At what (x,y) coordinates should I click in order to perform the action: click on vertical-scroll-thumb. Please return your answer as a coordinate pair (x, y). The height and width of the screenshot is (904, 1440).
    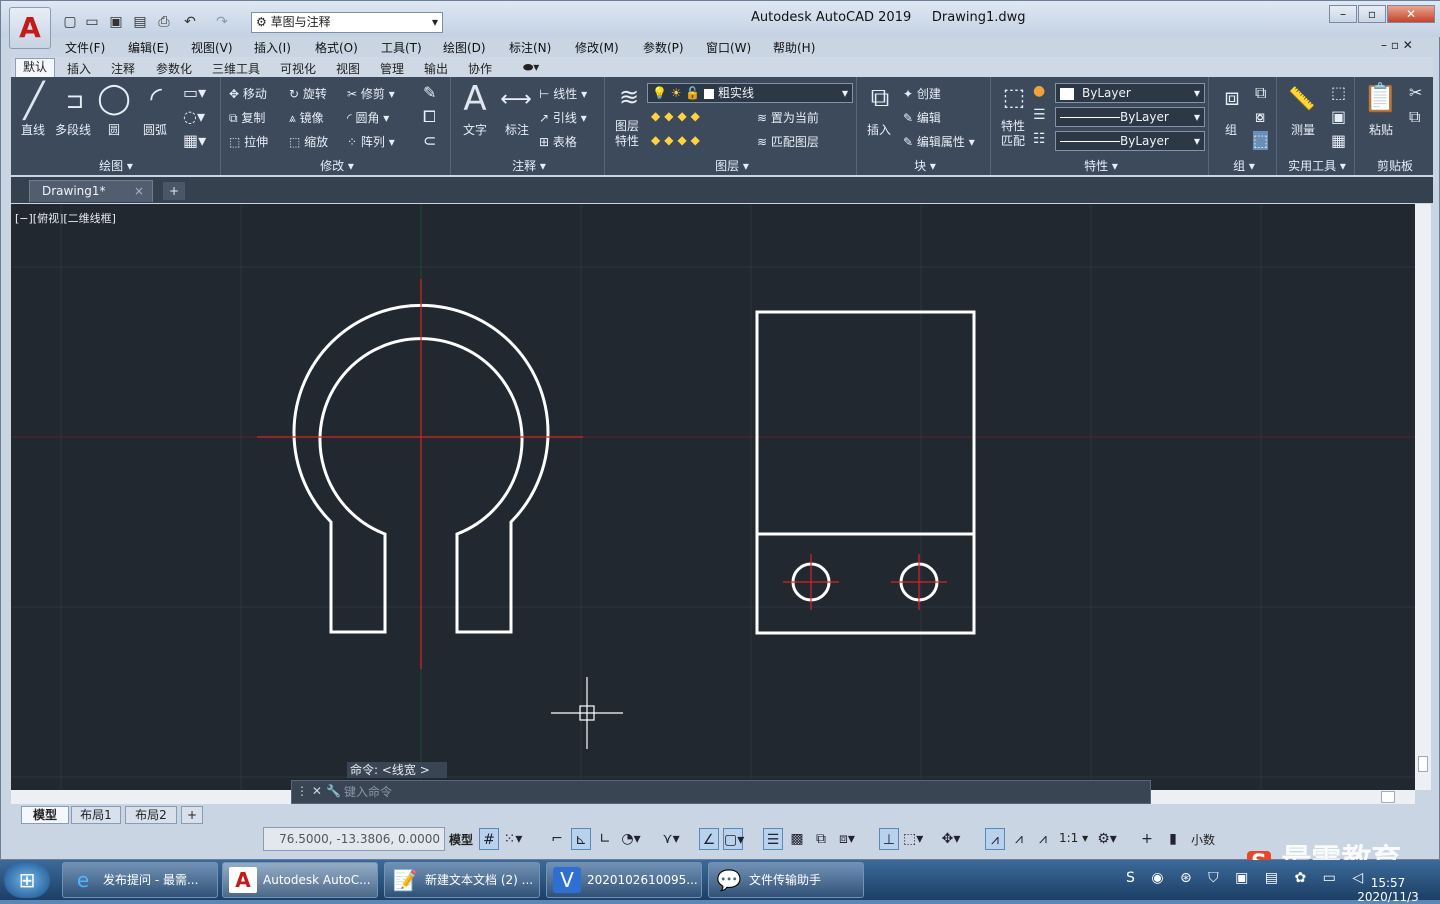
    Looking at the image, I should click on (1423, 764).